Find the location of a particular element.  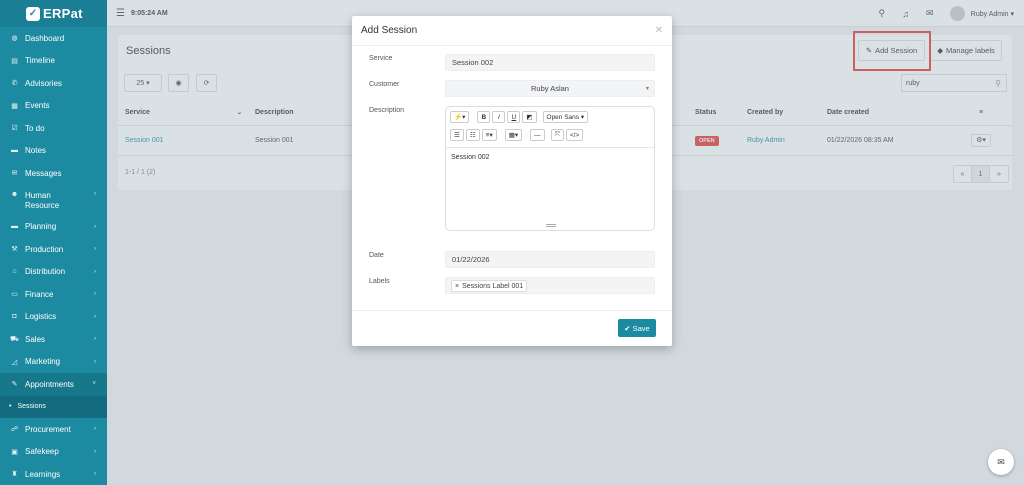

logo-text: ERPat is located at coordinates (63, 13).